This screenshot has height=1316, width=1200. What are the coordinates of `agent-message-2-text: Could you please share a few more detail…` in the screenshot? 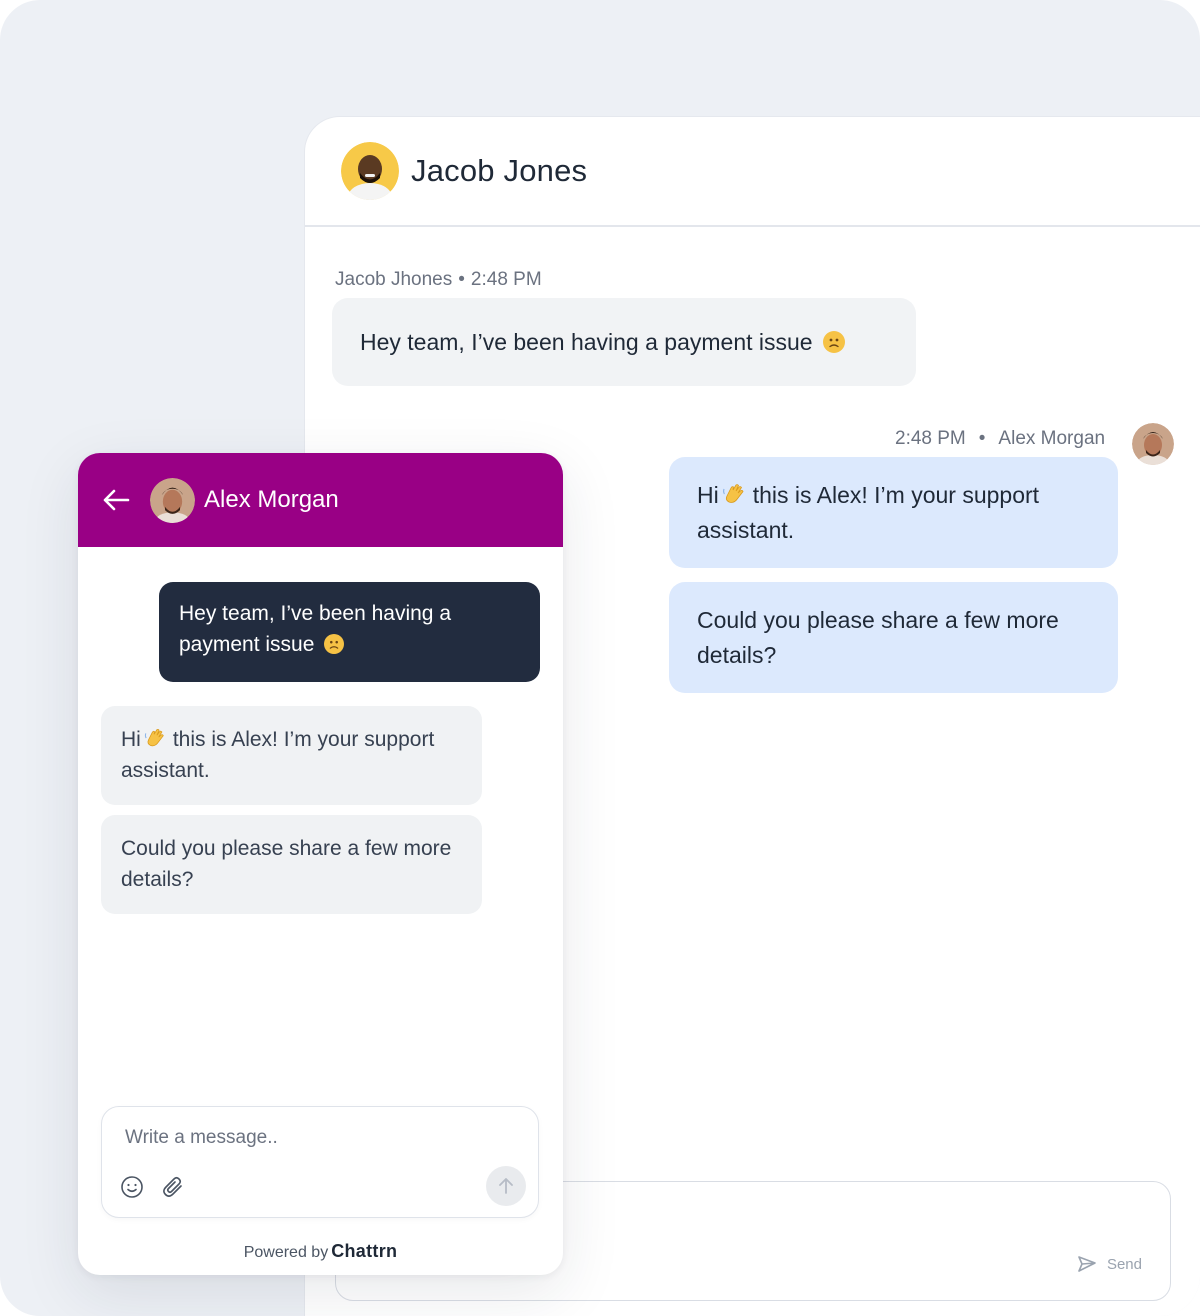 It's located at (878, 637).